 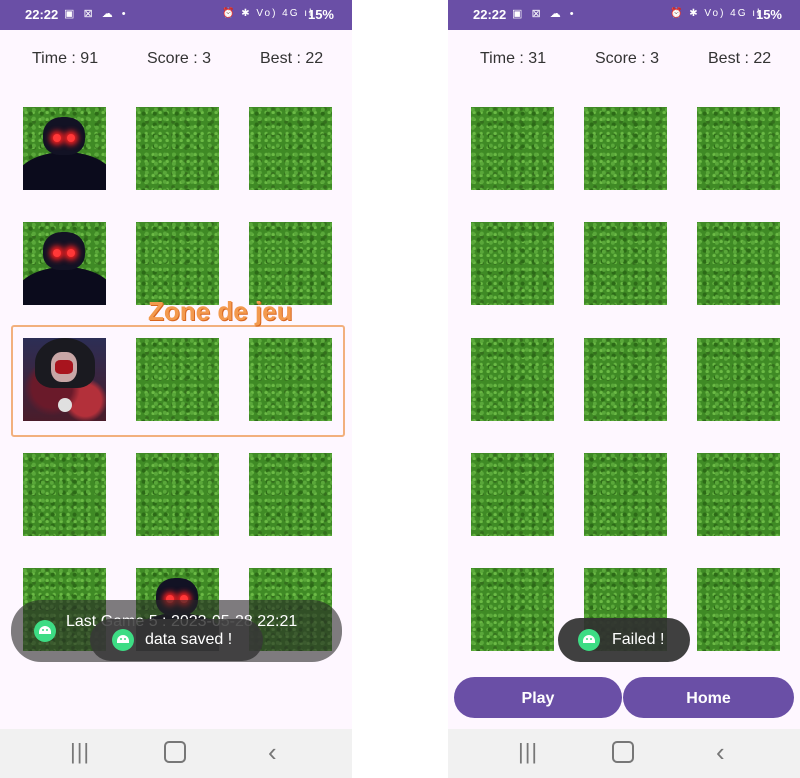 What do you see at coordinates (708, 697) in the screenshot?
I see `home-button: Home` at bounding box center [708, 697].